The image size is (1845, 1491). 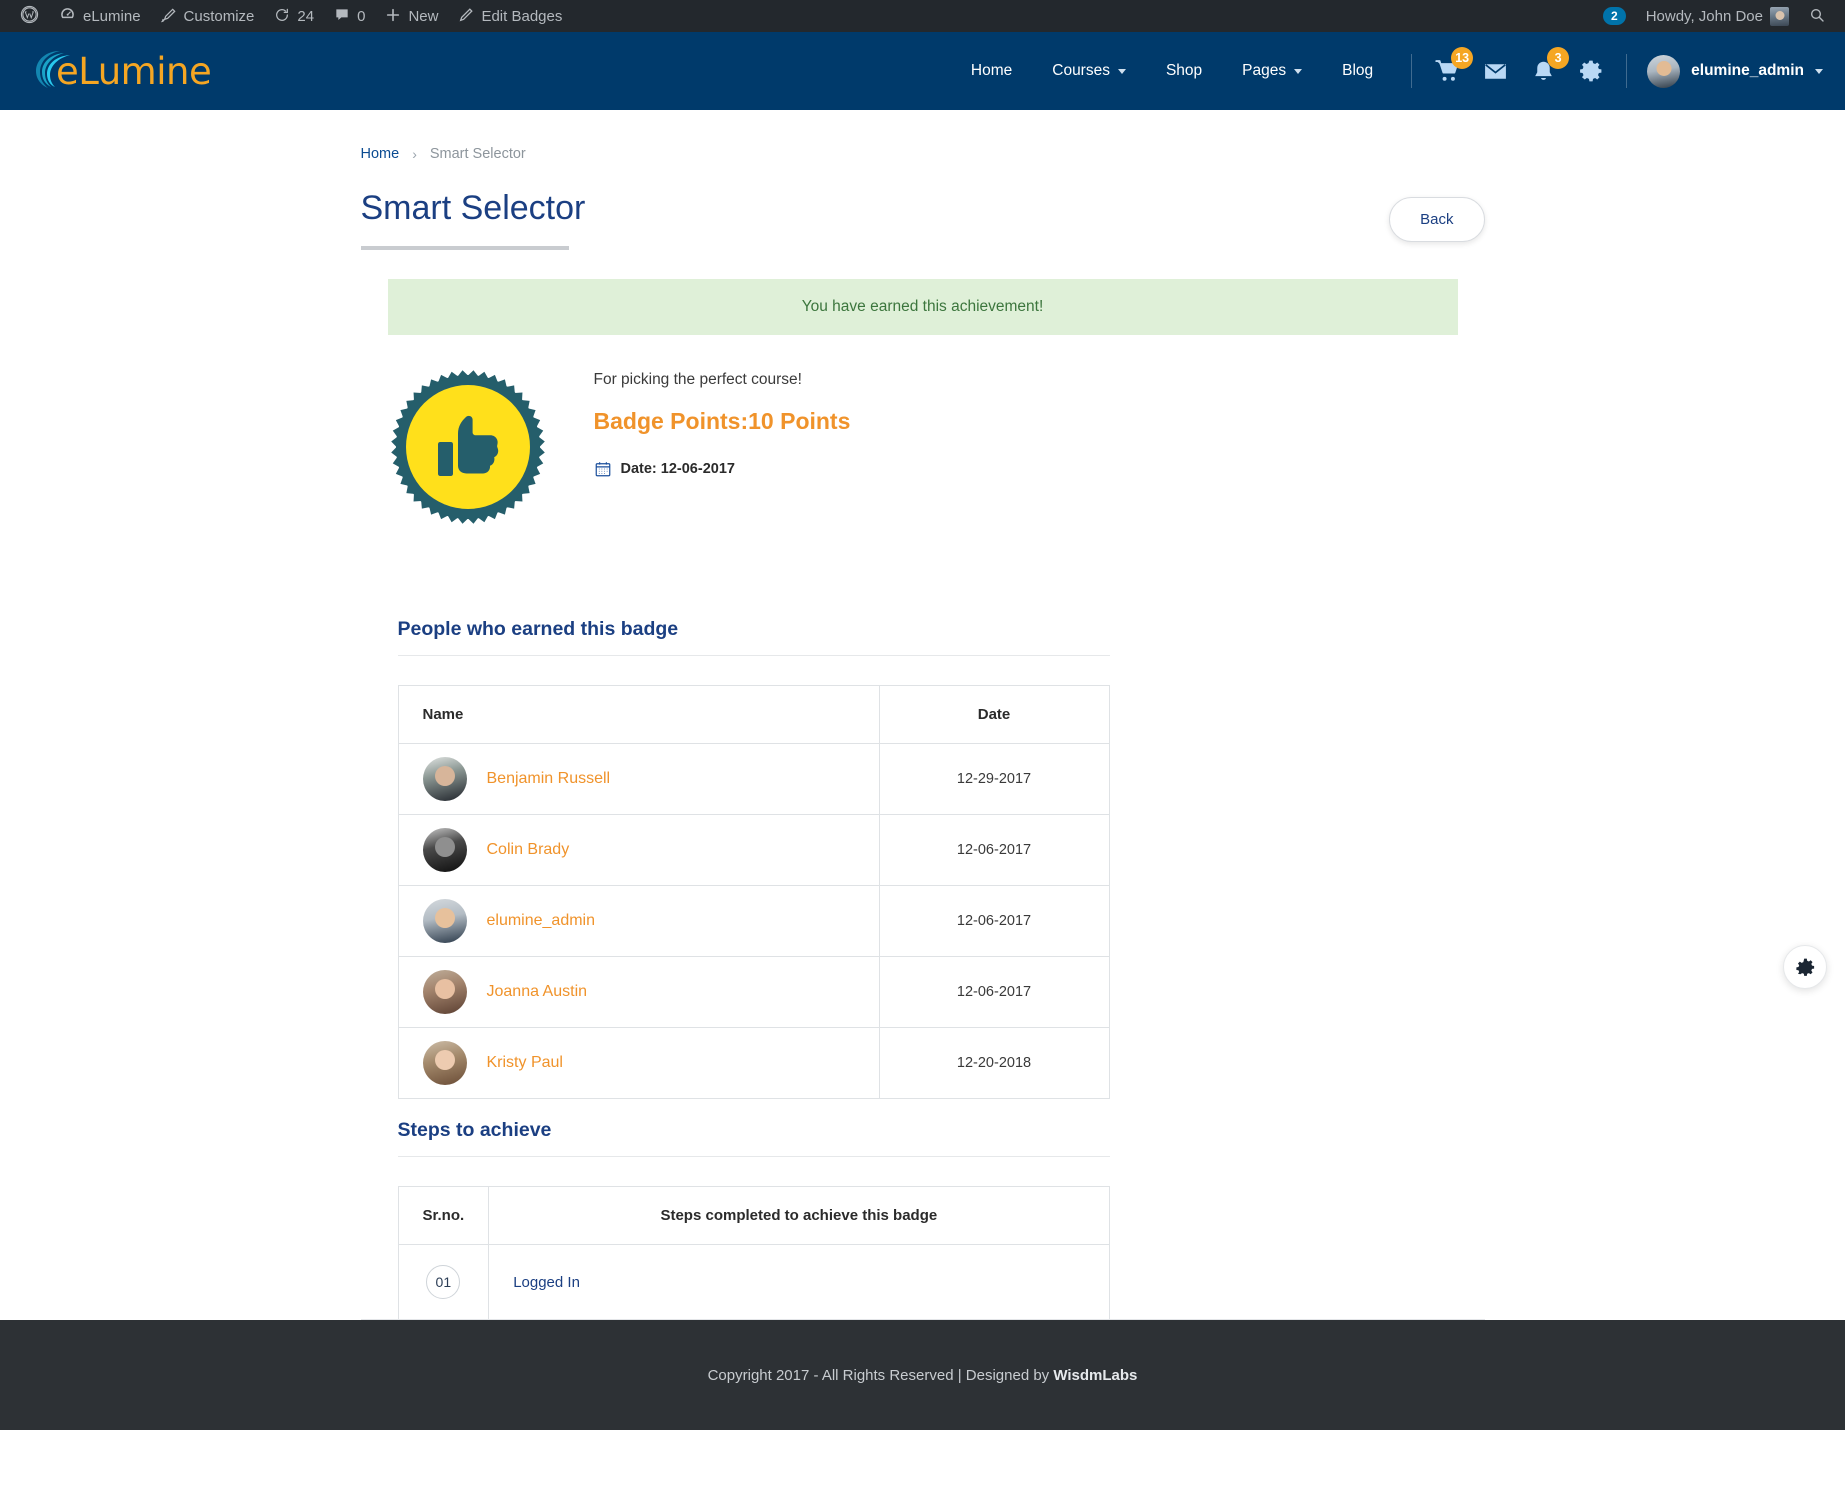 I want to click on nav-item-blog-label: Blog, so click(x=1358, y=70).